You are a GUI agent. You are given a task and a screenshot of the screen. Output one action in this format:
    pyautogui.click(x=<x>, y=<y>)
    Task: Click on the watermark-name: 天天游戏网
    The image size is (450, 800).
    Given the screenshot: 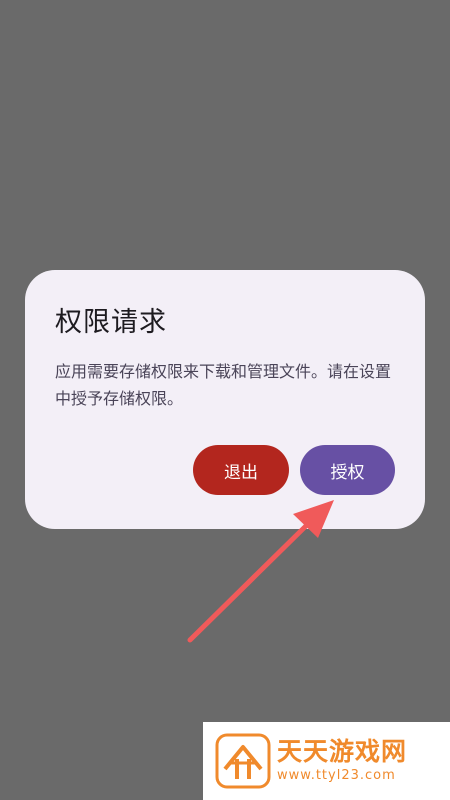 What is the action you would take?
    pyautogui.click(x=342, y=751)
    